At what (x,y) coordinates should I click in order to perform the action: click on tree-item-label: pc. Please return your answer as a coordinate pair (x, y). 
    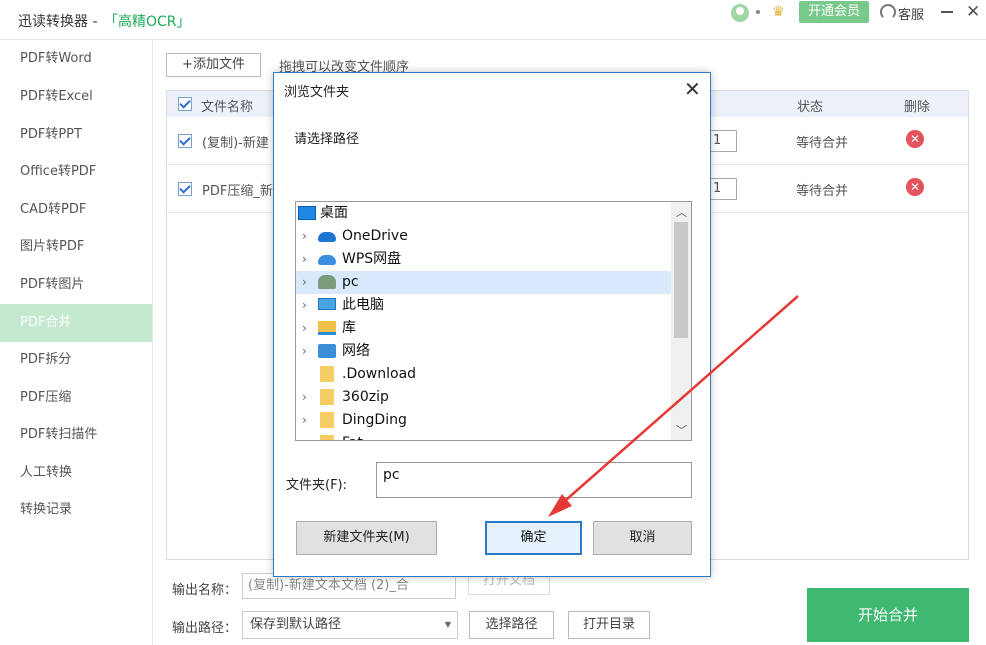
    Looking at the image, I should click on (350, 282).